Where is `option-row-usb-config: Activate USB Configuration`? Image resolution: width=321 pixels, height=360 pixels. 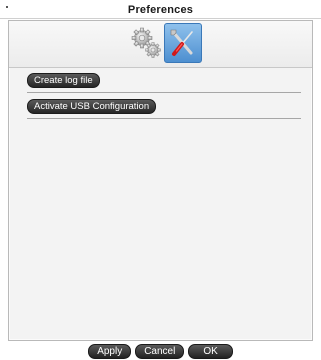
option-row-usb-config: Activate USB Configuration is located at coordinates (164, 108).